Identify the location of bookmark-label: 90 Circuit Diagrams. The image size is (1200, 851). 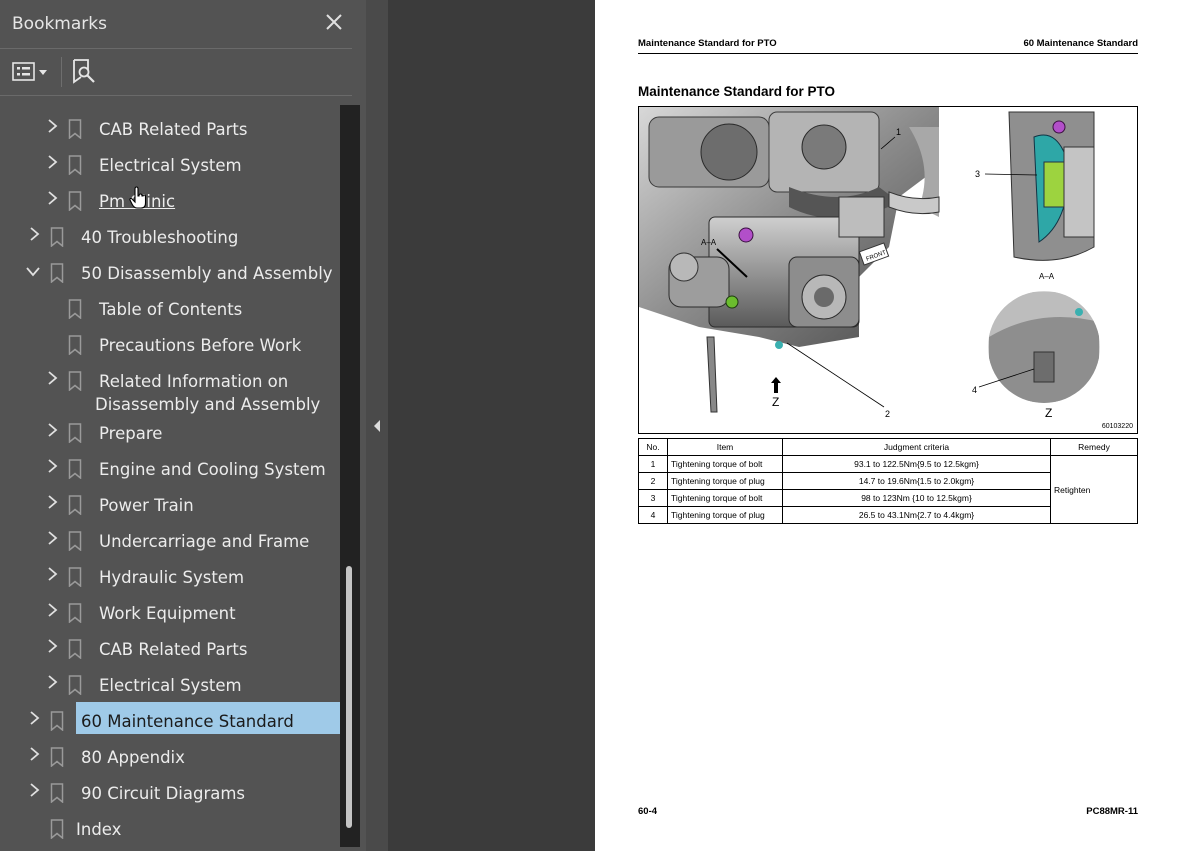
(163, 793).